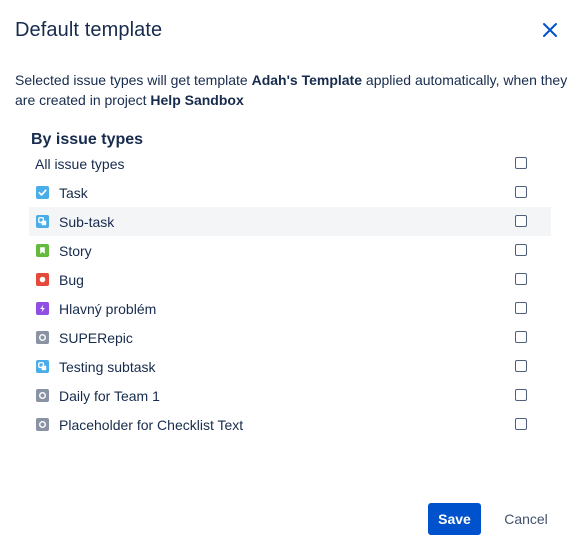 This screenshot has width=580, height=547. I want to click on task-icon, so click(42, 192).